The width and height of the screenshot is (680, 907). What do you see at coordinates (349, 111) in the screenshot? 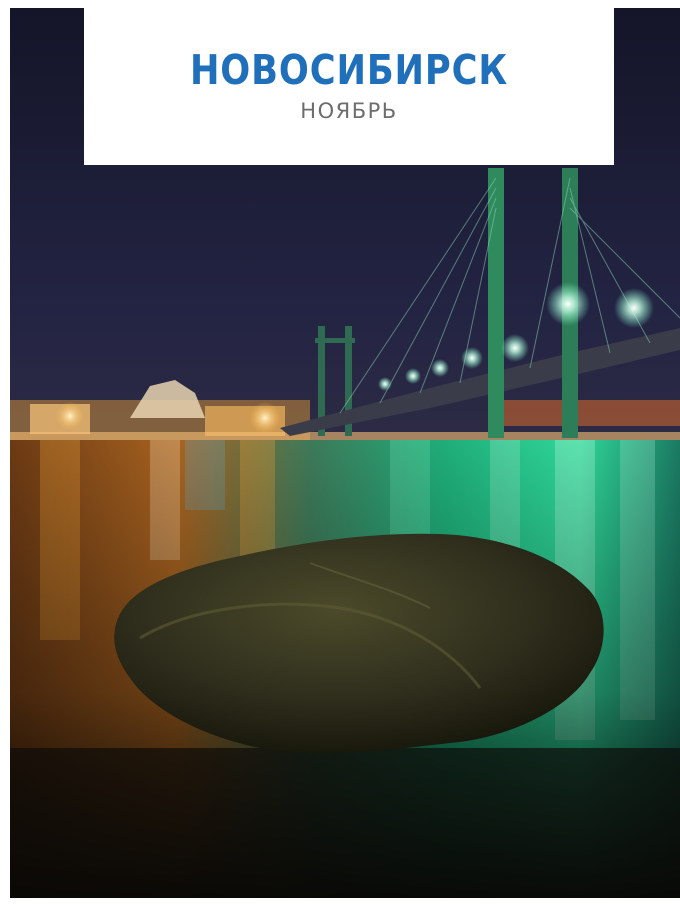
I see `month-subtitle: НОЯБРЬ` at bounding box center [349, 111].